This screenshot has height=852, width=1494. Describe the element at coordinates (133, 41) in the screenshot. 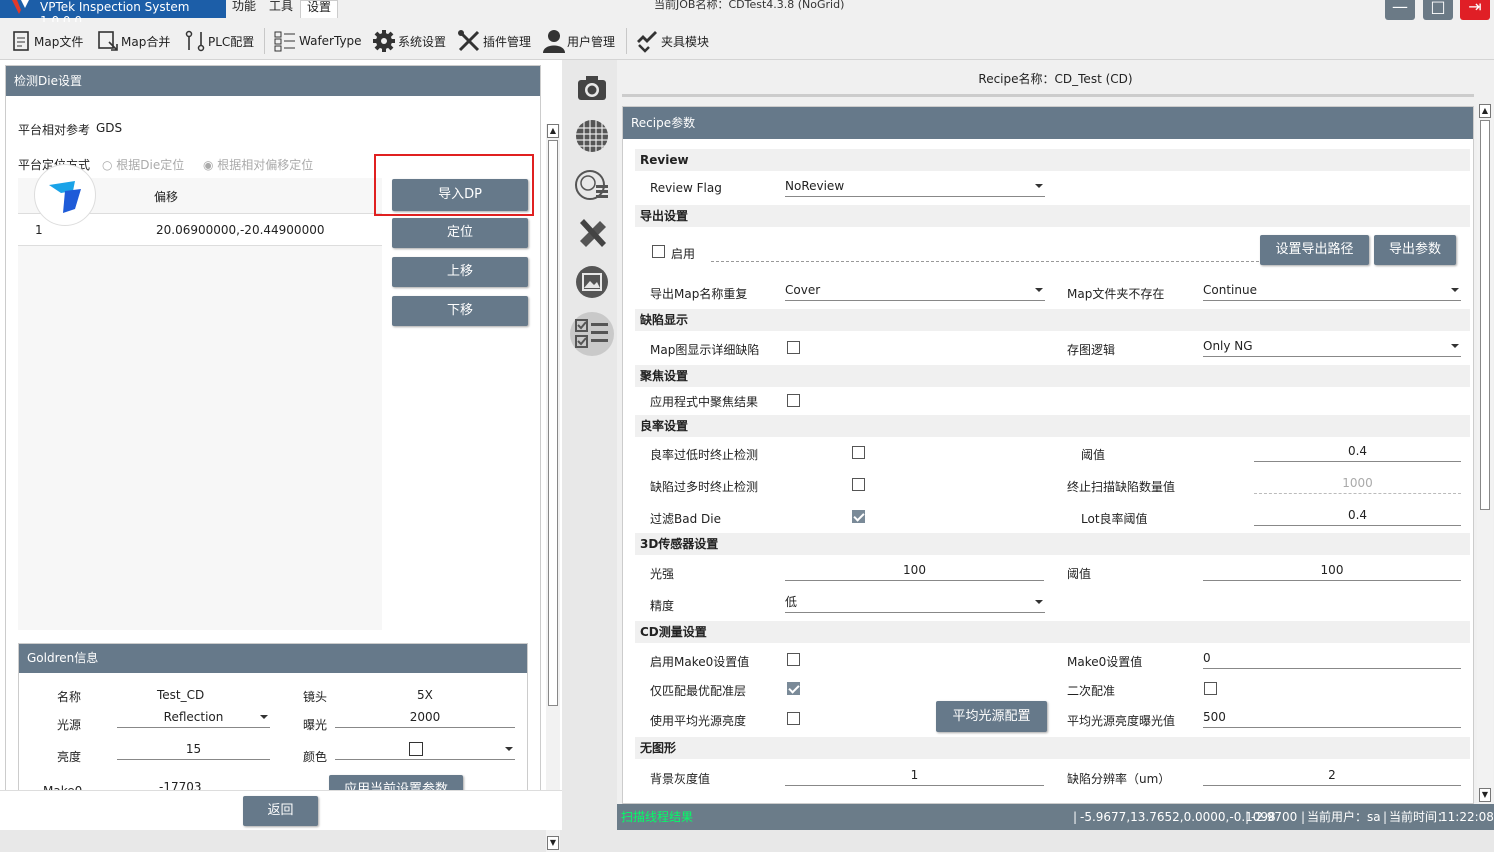

I see `toolbar-map-merge: Map合并` at that location.